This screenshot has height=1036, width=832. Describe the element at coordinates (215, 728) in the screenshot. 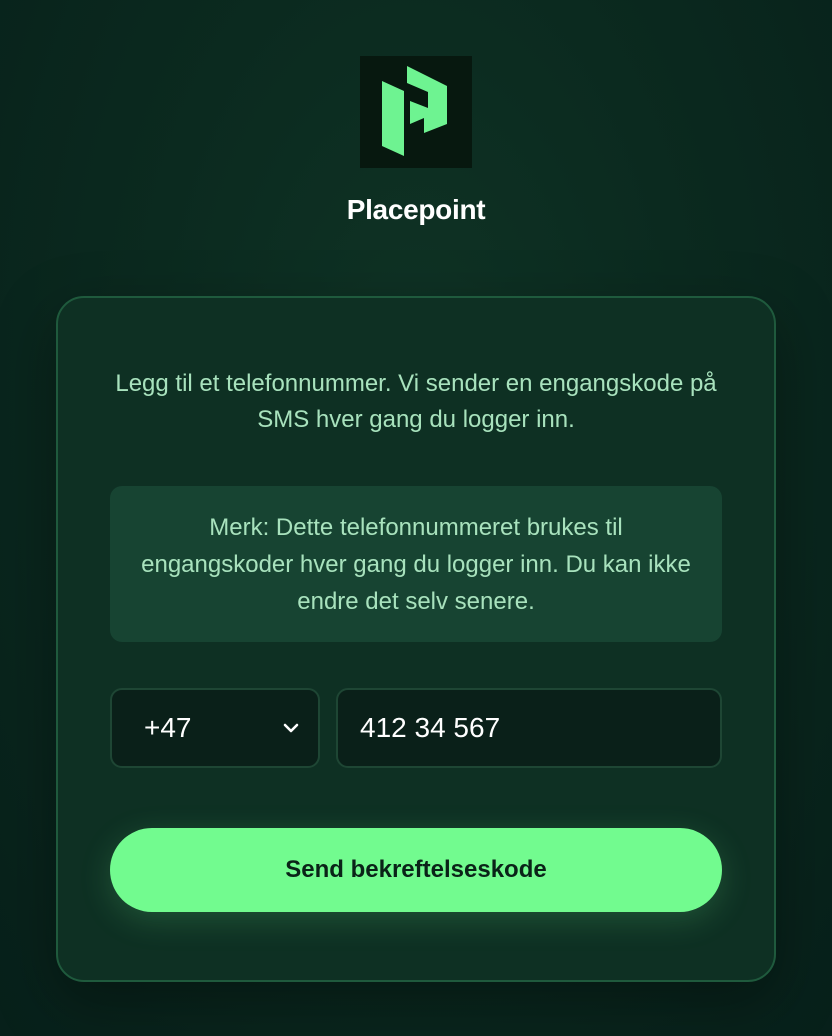

I see `country-code-select: +47` at that location.